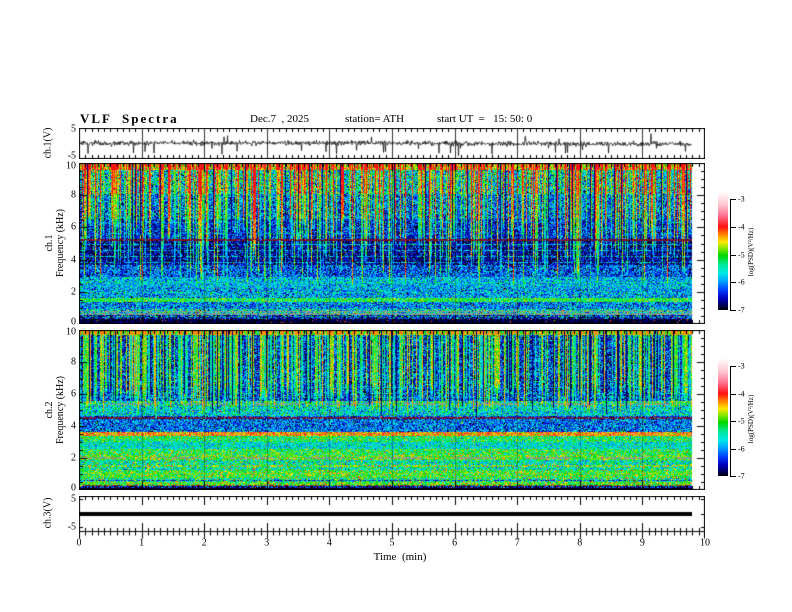 This screenshot has height=612, width=792. What do you see at coordinates (73, 499) in the screenshot?
I see `ch3-wave-ytick-label: 5` at bounding box center [73, 499].